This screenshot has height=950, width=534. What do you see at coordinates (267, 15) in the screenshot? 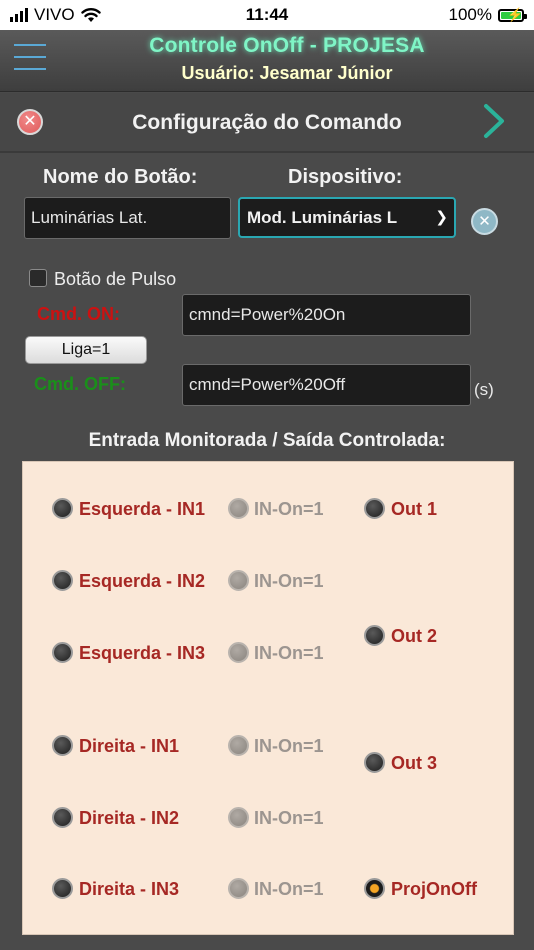
I see `status-bar: VIVO 11:44 100% ⚡` at bounding box center [267, 15].